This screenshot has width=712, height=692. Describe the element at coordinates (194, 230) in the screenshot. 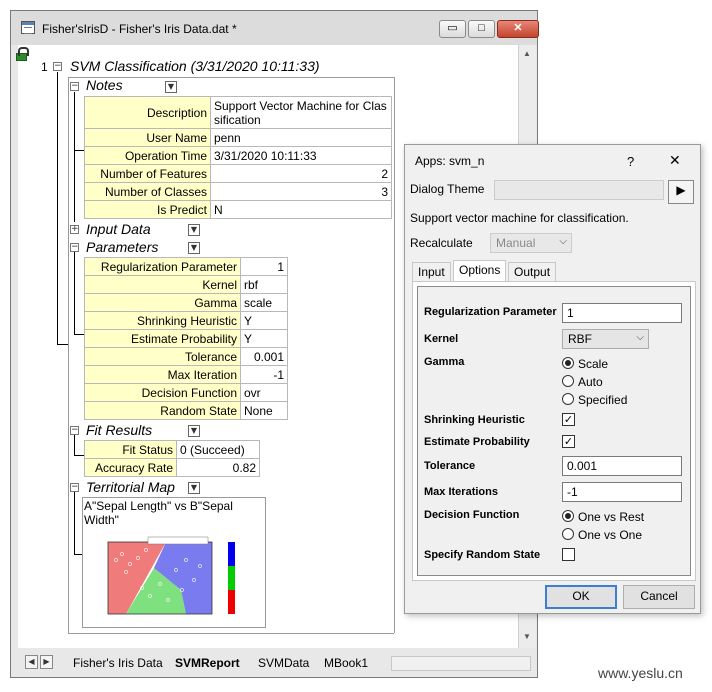

I see `input-data-dropdown-icon: ▼` at that location.